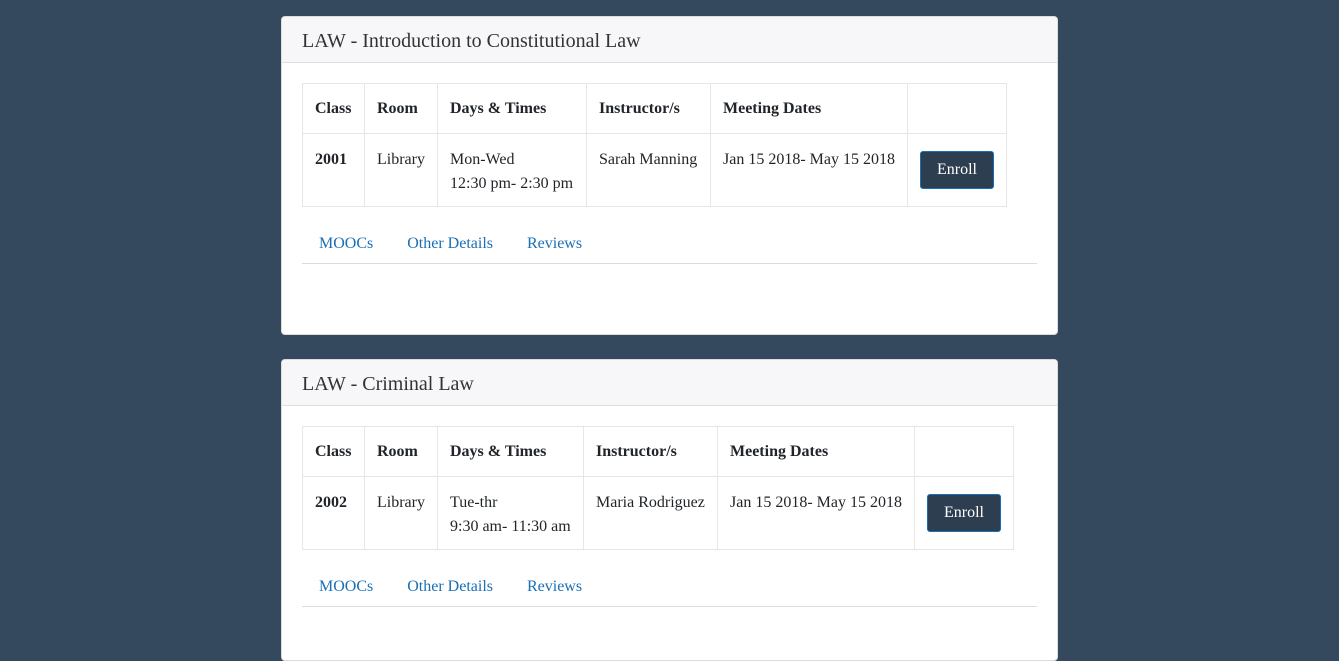 The image size is (1339, 661). Describe the element at coordinates (333, 513) in the screenshot. I see `class-number: 2002` at that location.